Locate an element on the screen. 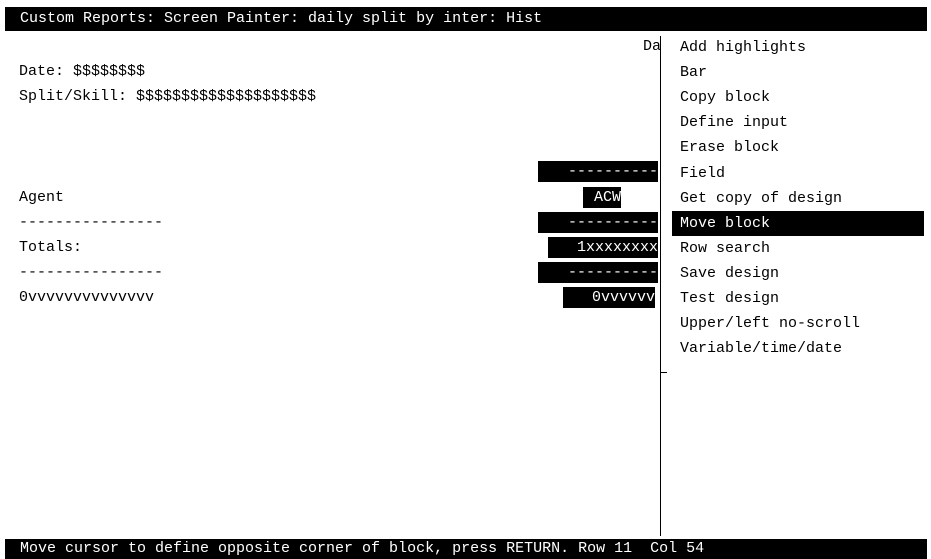 The height and width of the screenshot is (559, 931). field-dashes-1: ---------- is located at coordinates (598, 171).